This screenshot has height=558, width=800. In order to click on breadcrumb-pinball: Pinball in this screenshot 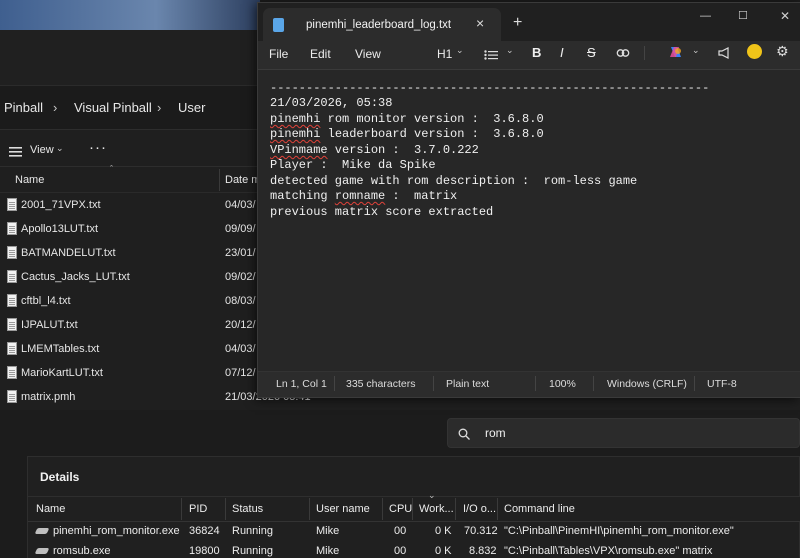, I will do `click(23, 107)`.